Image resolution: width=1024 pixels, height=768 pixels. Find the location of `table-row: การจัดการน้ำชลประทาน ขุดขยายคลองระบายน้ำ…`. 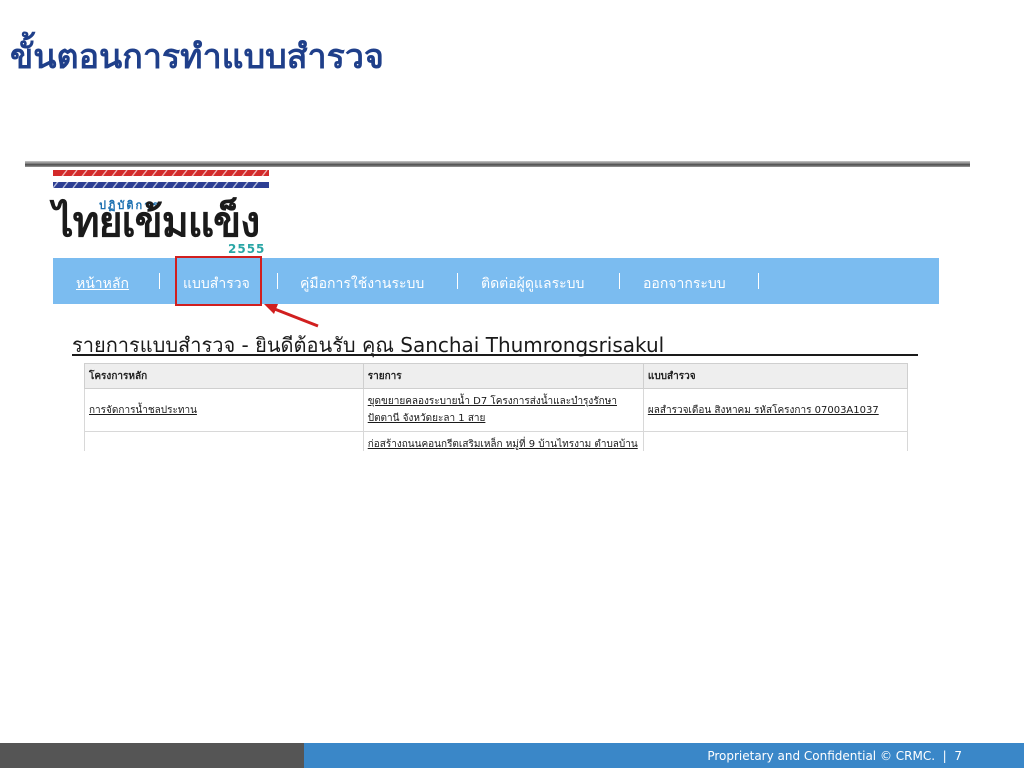

table-row: การจัดการน้ำชลประทาน ขุดขยายคลองระบายน้ำ… is located at coordinates (496, 410).